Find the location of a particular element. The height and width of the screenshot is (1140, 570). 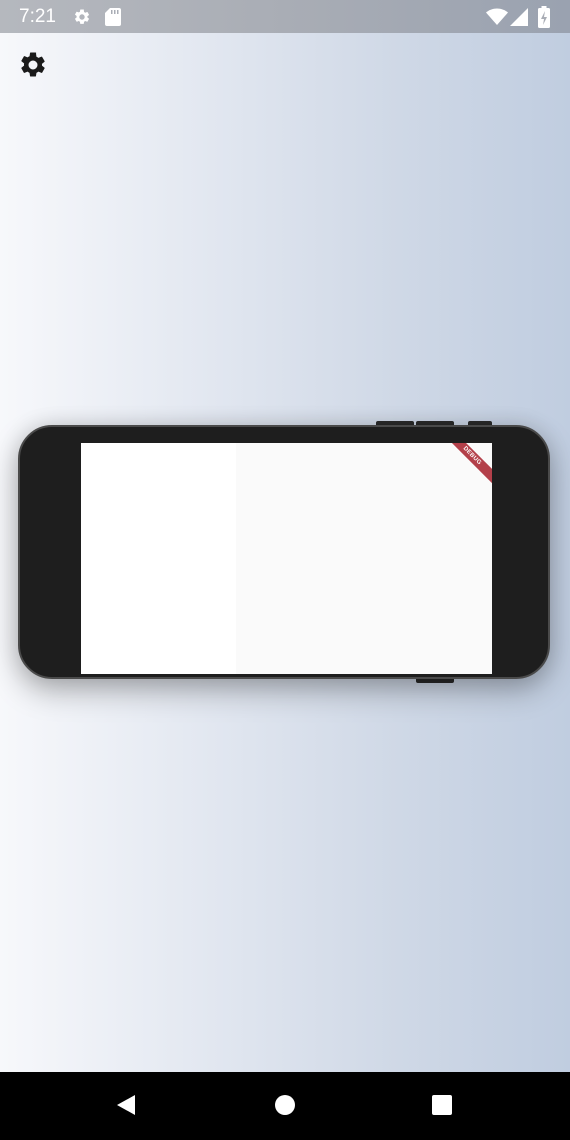

settings-button is located at coordinates (33, 67).